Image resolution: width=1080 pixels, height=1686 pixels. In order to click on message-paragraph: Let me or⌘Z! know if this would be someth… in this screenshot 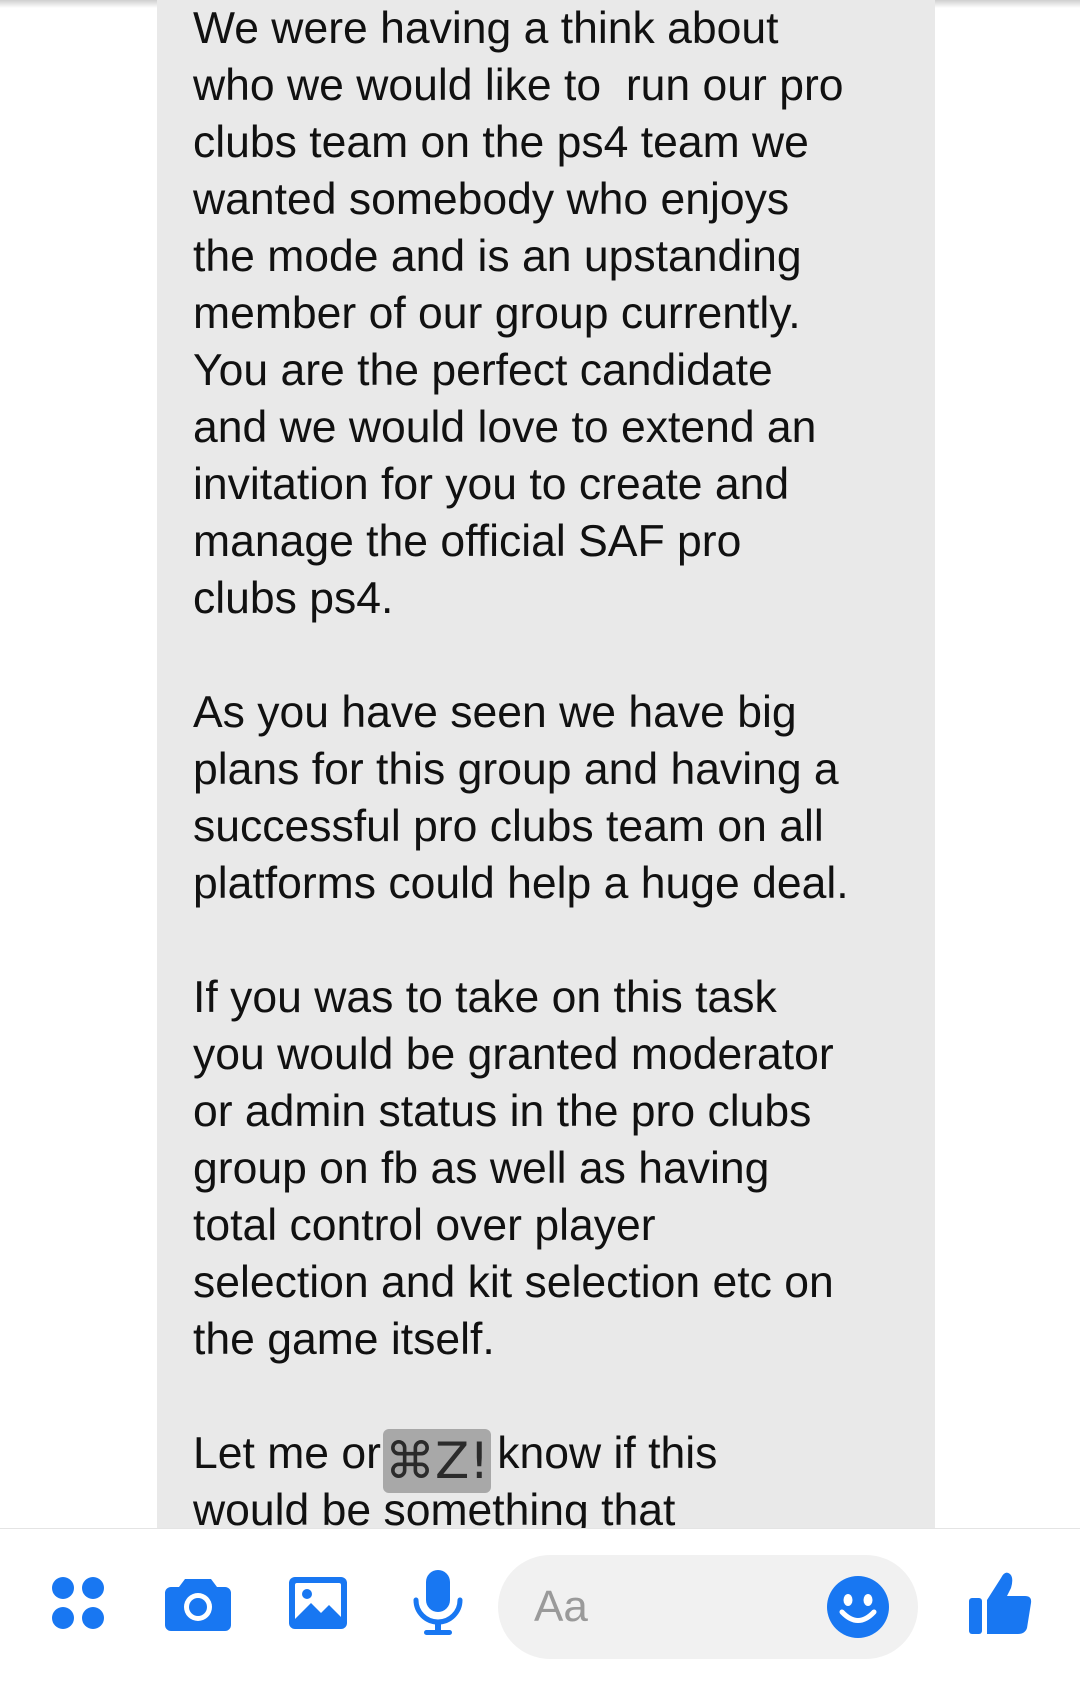, I will do `click(558, 1482)`.